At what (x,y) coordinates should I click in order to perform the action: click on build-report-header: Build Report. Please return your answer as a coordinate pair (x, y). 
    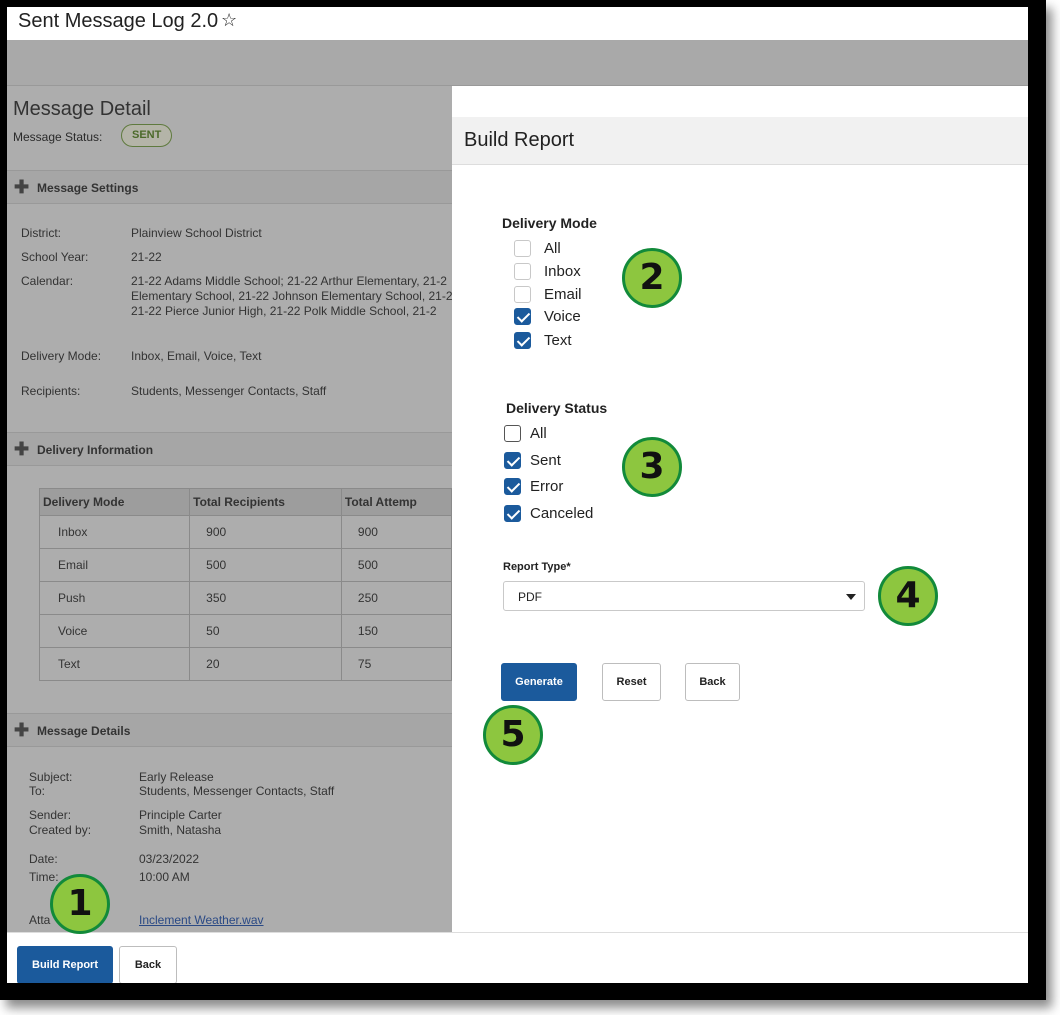
    Looking at the image, I should click on (740, 141).